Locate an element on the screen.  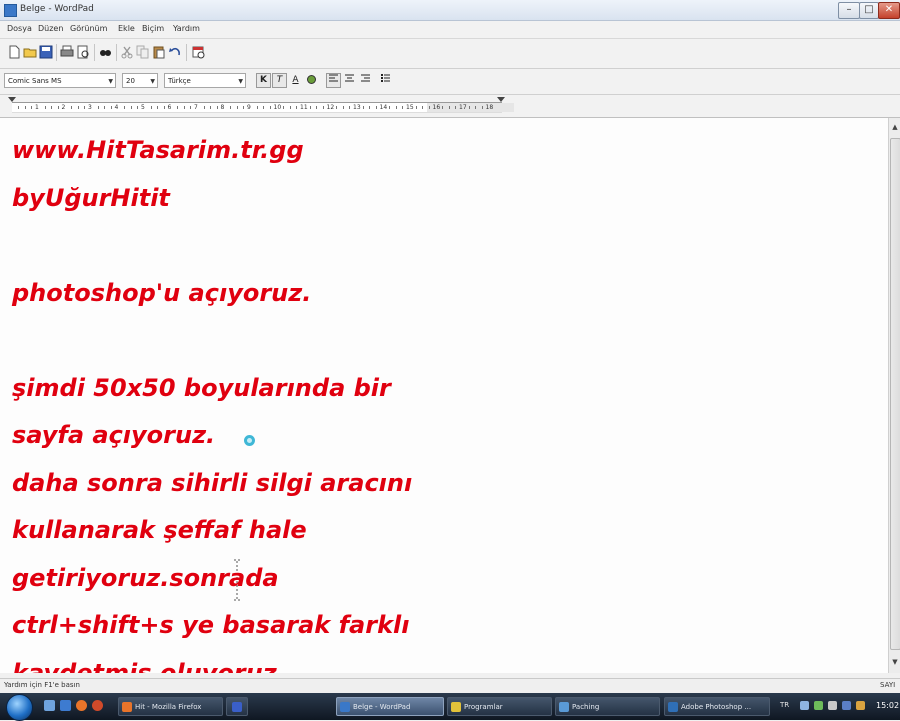
ruler-number: 15 is located at coordinates (410, 107).